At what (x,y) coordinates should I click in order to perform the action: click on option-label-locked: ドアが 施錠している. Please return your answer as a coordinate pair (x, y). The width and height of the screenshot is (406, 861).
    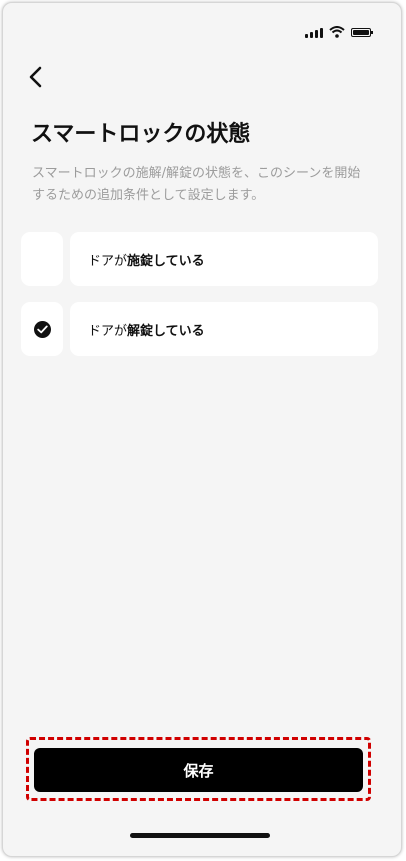
    Looking at the image, I should click on (224, 259).